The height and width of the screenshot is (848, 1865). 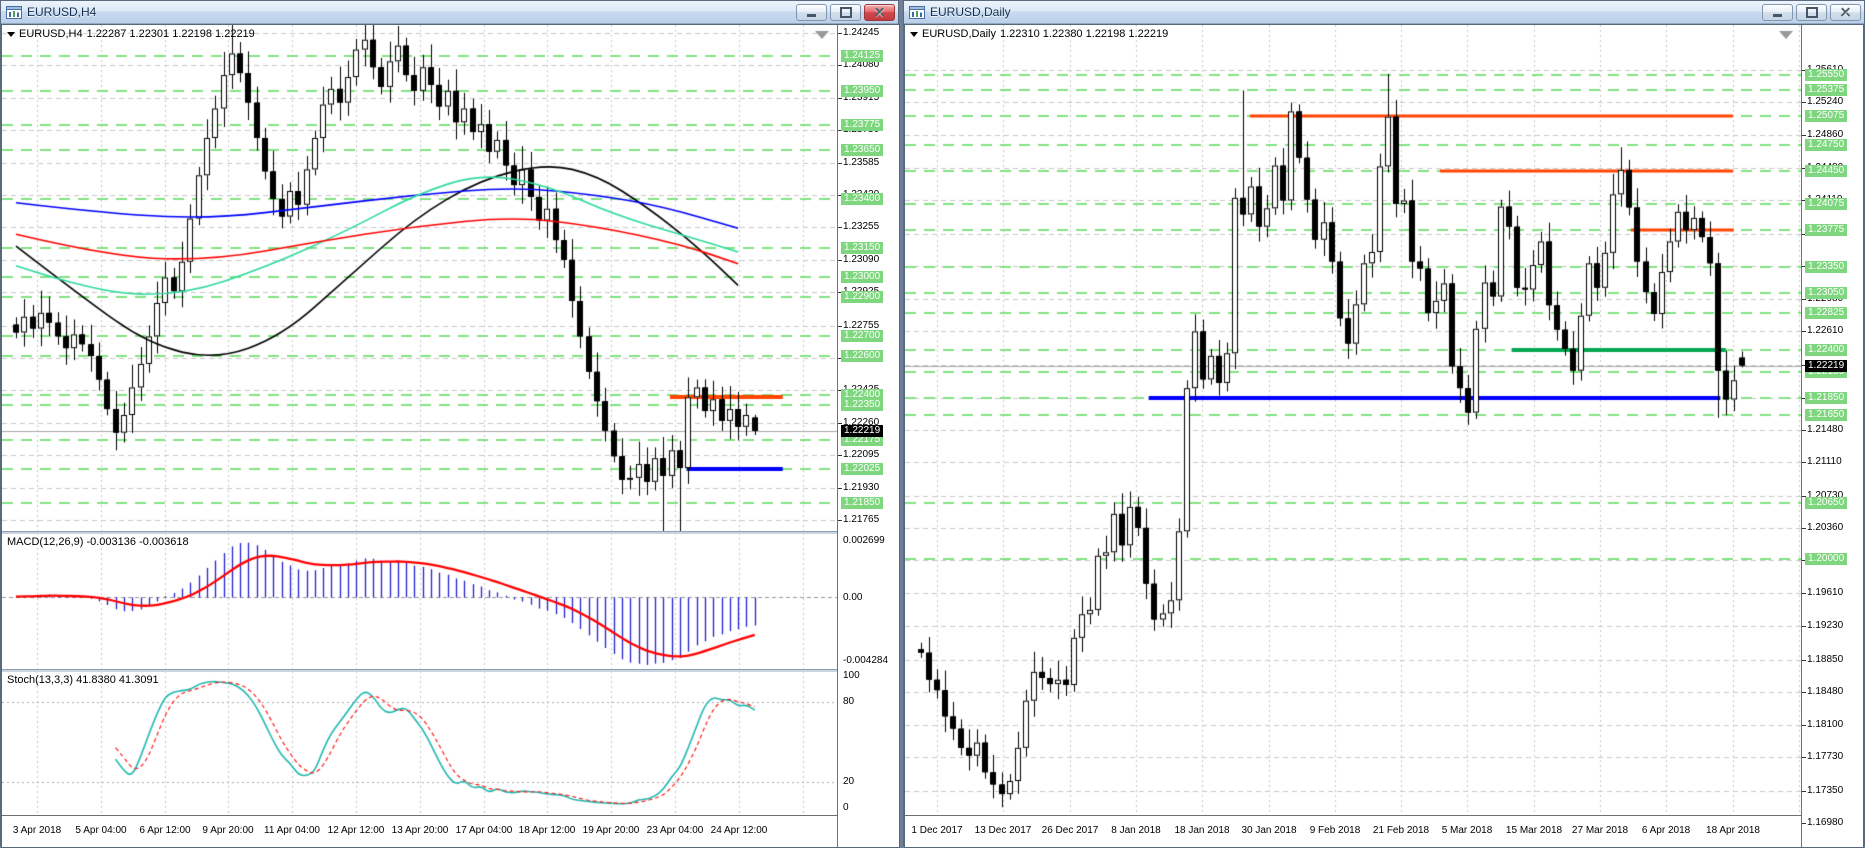 I want to click on level-price-label: 1.21850, so click(x=862, y=503).